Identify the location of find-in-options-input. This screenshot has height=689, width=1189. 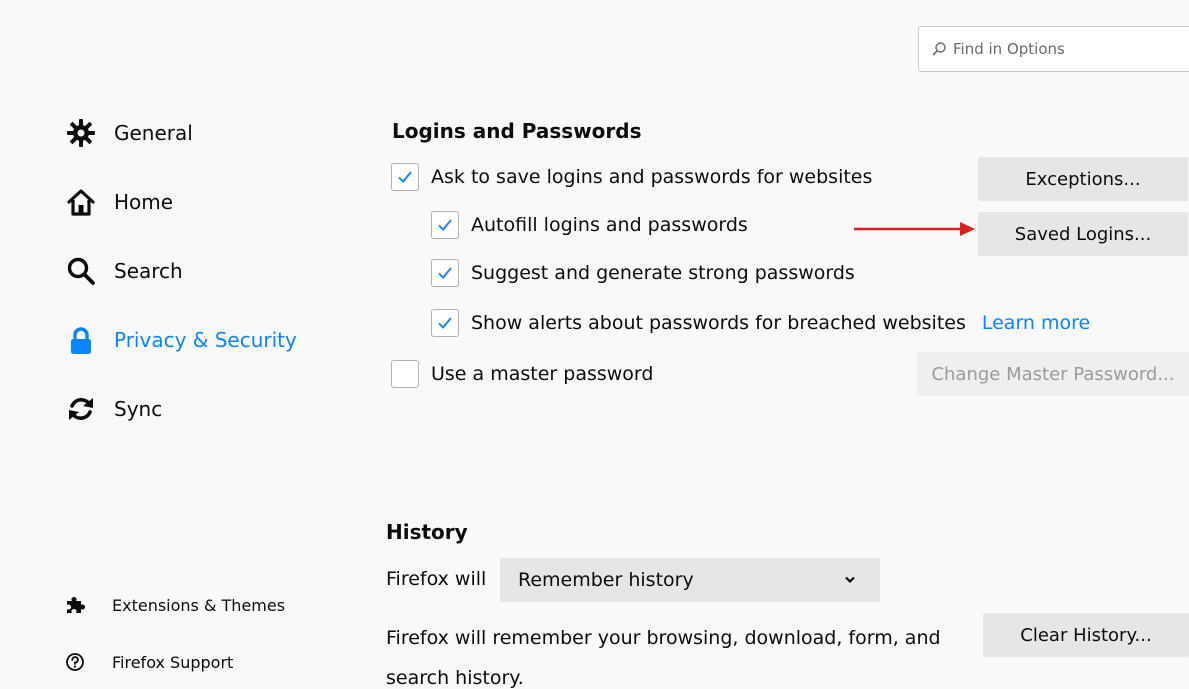
(1053, 49).